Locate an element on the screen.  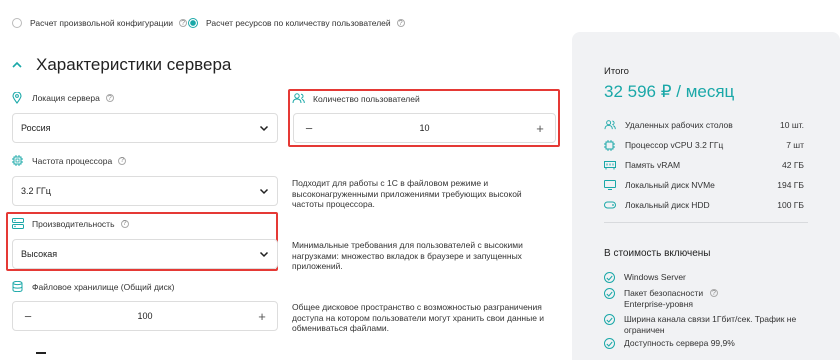
summary-item-label: Локальный диск HDD is located at coordinates (667, 205).